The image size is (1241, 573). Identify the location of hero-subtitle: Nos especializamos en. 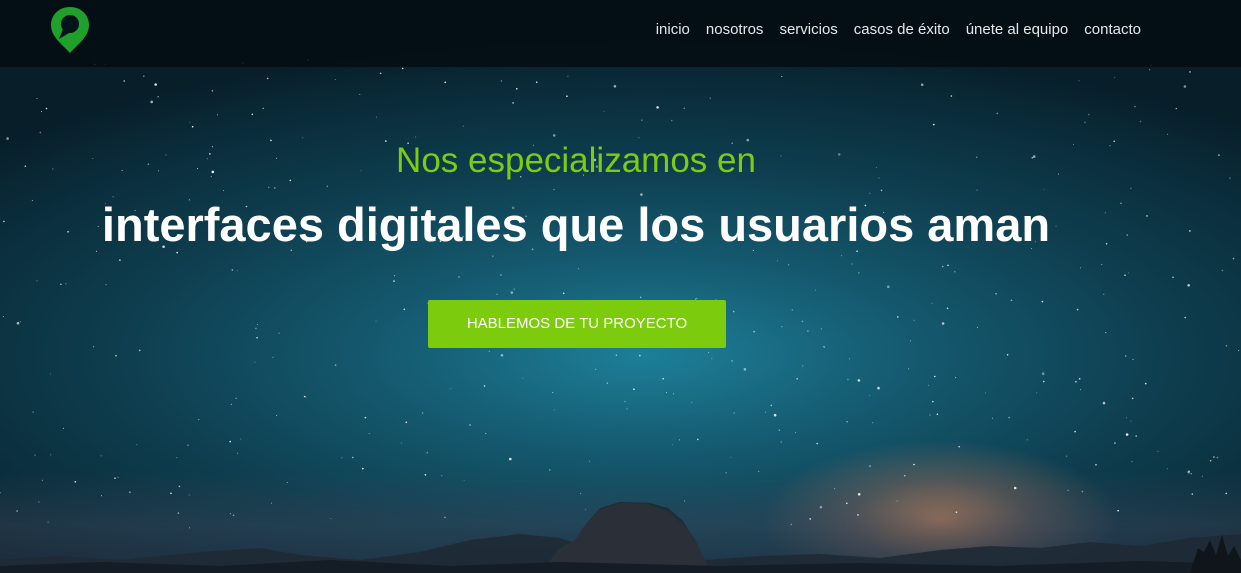
(576, 160).